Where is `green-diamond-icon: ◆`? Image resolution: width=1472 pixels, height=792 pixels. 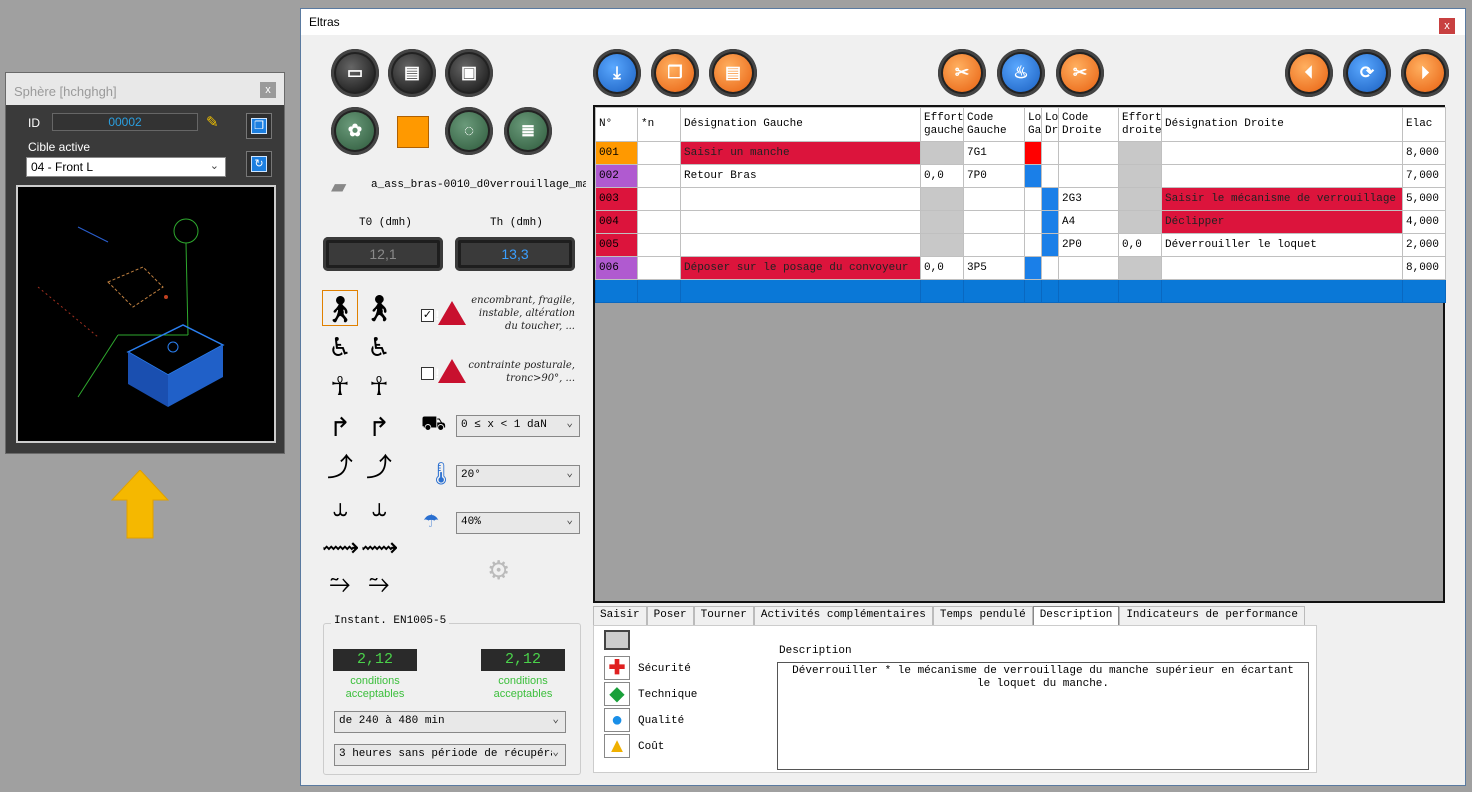
green-diamond-icon: ◆ is located at coordinates (617, 694).